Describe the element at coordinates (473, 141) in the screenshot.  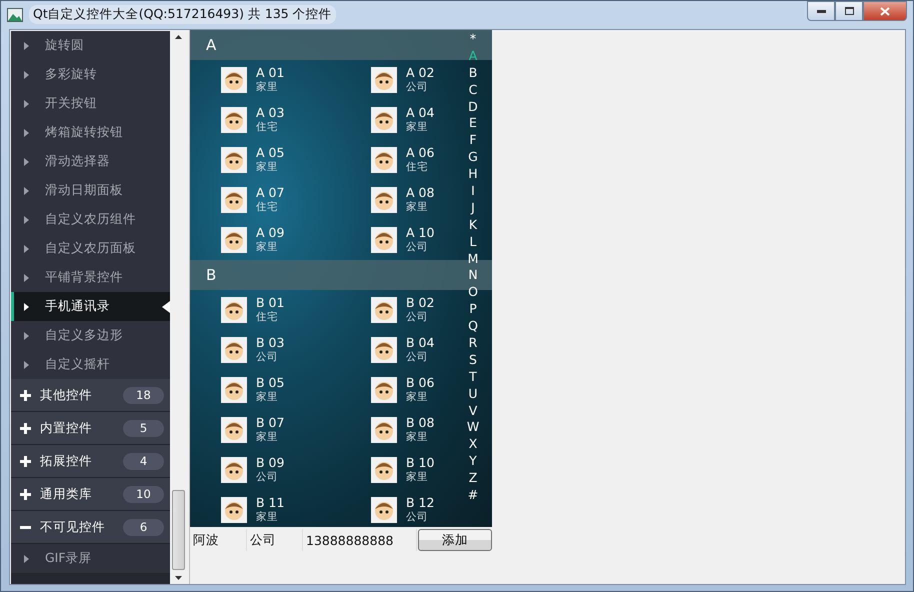
I see `index-letter: F` at that location.